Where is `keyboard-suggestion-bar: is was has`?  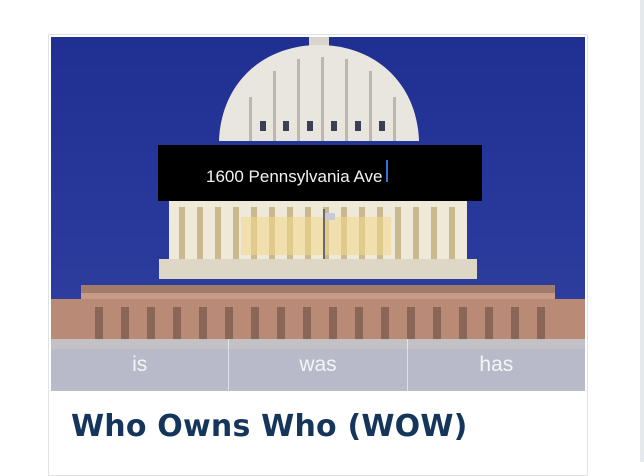 keyboard-suggestion-bar: is was has is located at coordinates (318, 365).